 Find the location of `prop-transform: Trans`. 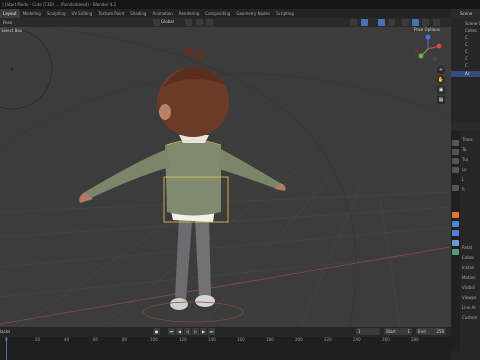

prop-transform: Trans is located at coordinates (471, 139).